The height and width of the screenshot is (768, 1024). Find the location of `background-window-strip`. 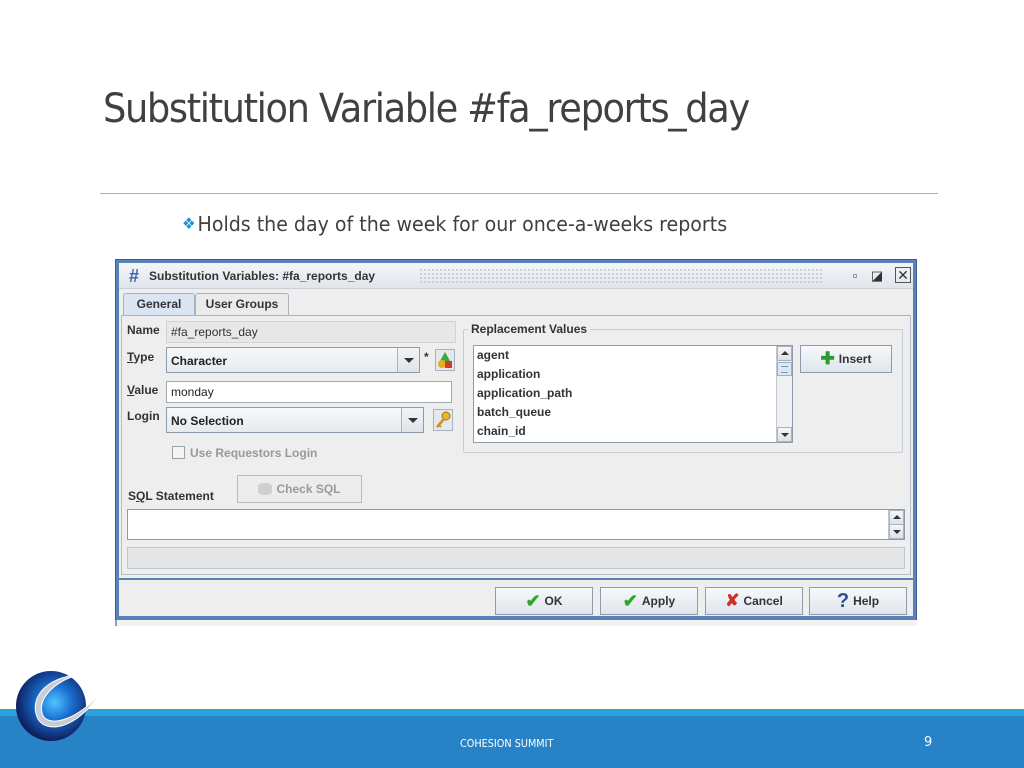

background-window-strip is located at coordinates (516, 623).